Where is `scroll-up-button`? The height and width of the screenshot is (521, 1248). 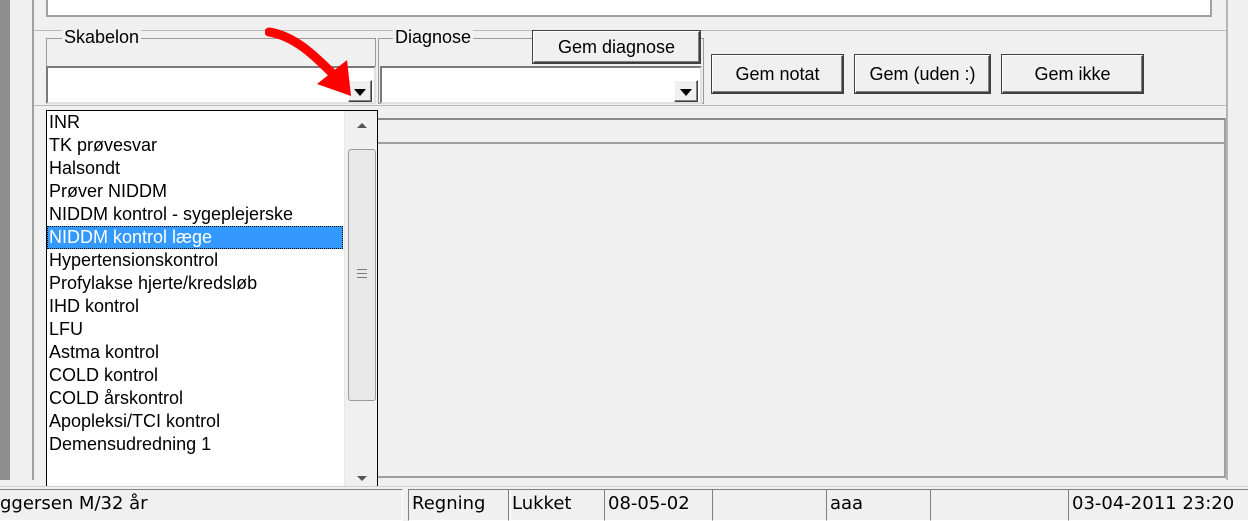 scroll-up-button is located at coordinates (361, 125).